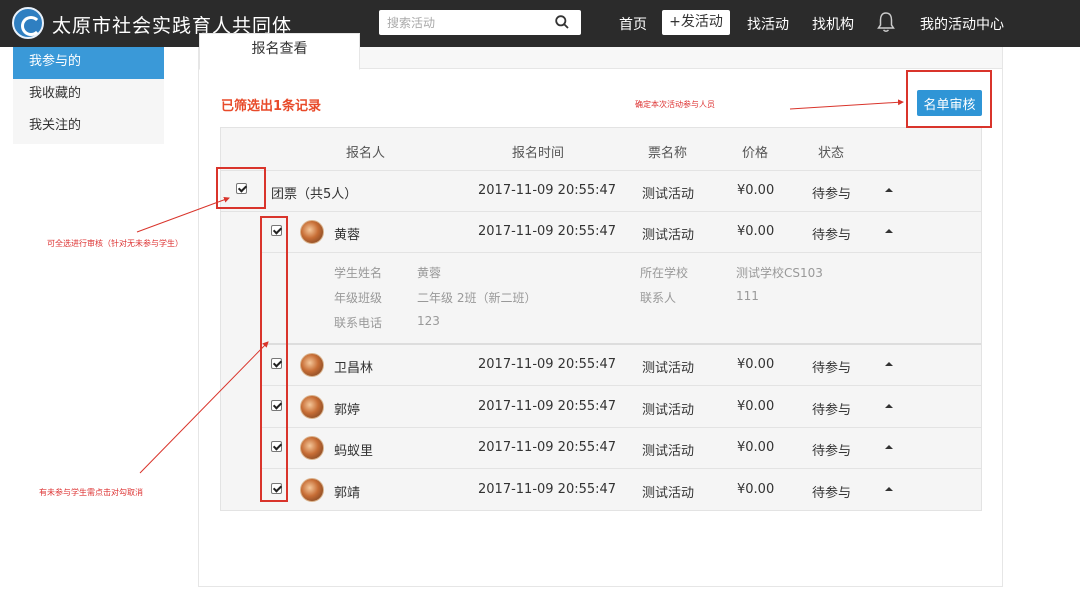 The width and height of the screenshot is (1080, 599). I want to click on member-name: 卫昌林, so click(354, 368).